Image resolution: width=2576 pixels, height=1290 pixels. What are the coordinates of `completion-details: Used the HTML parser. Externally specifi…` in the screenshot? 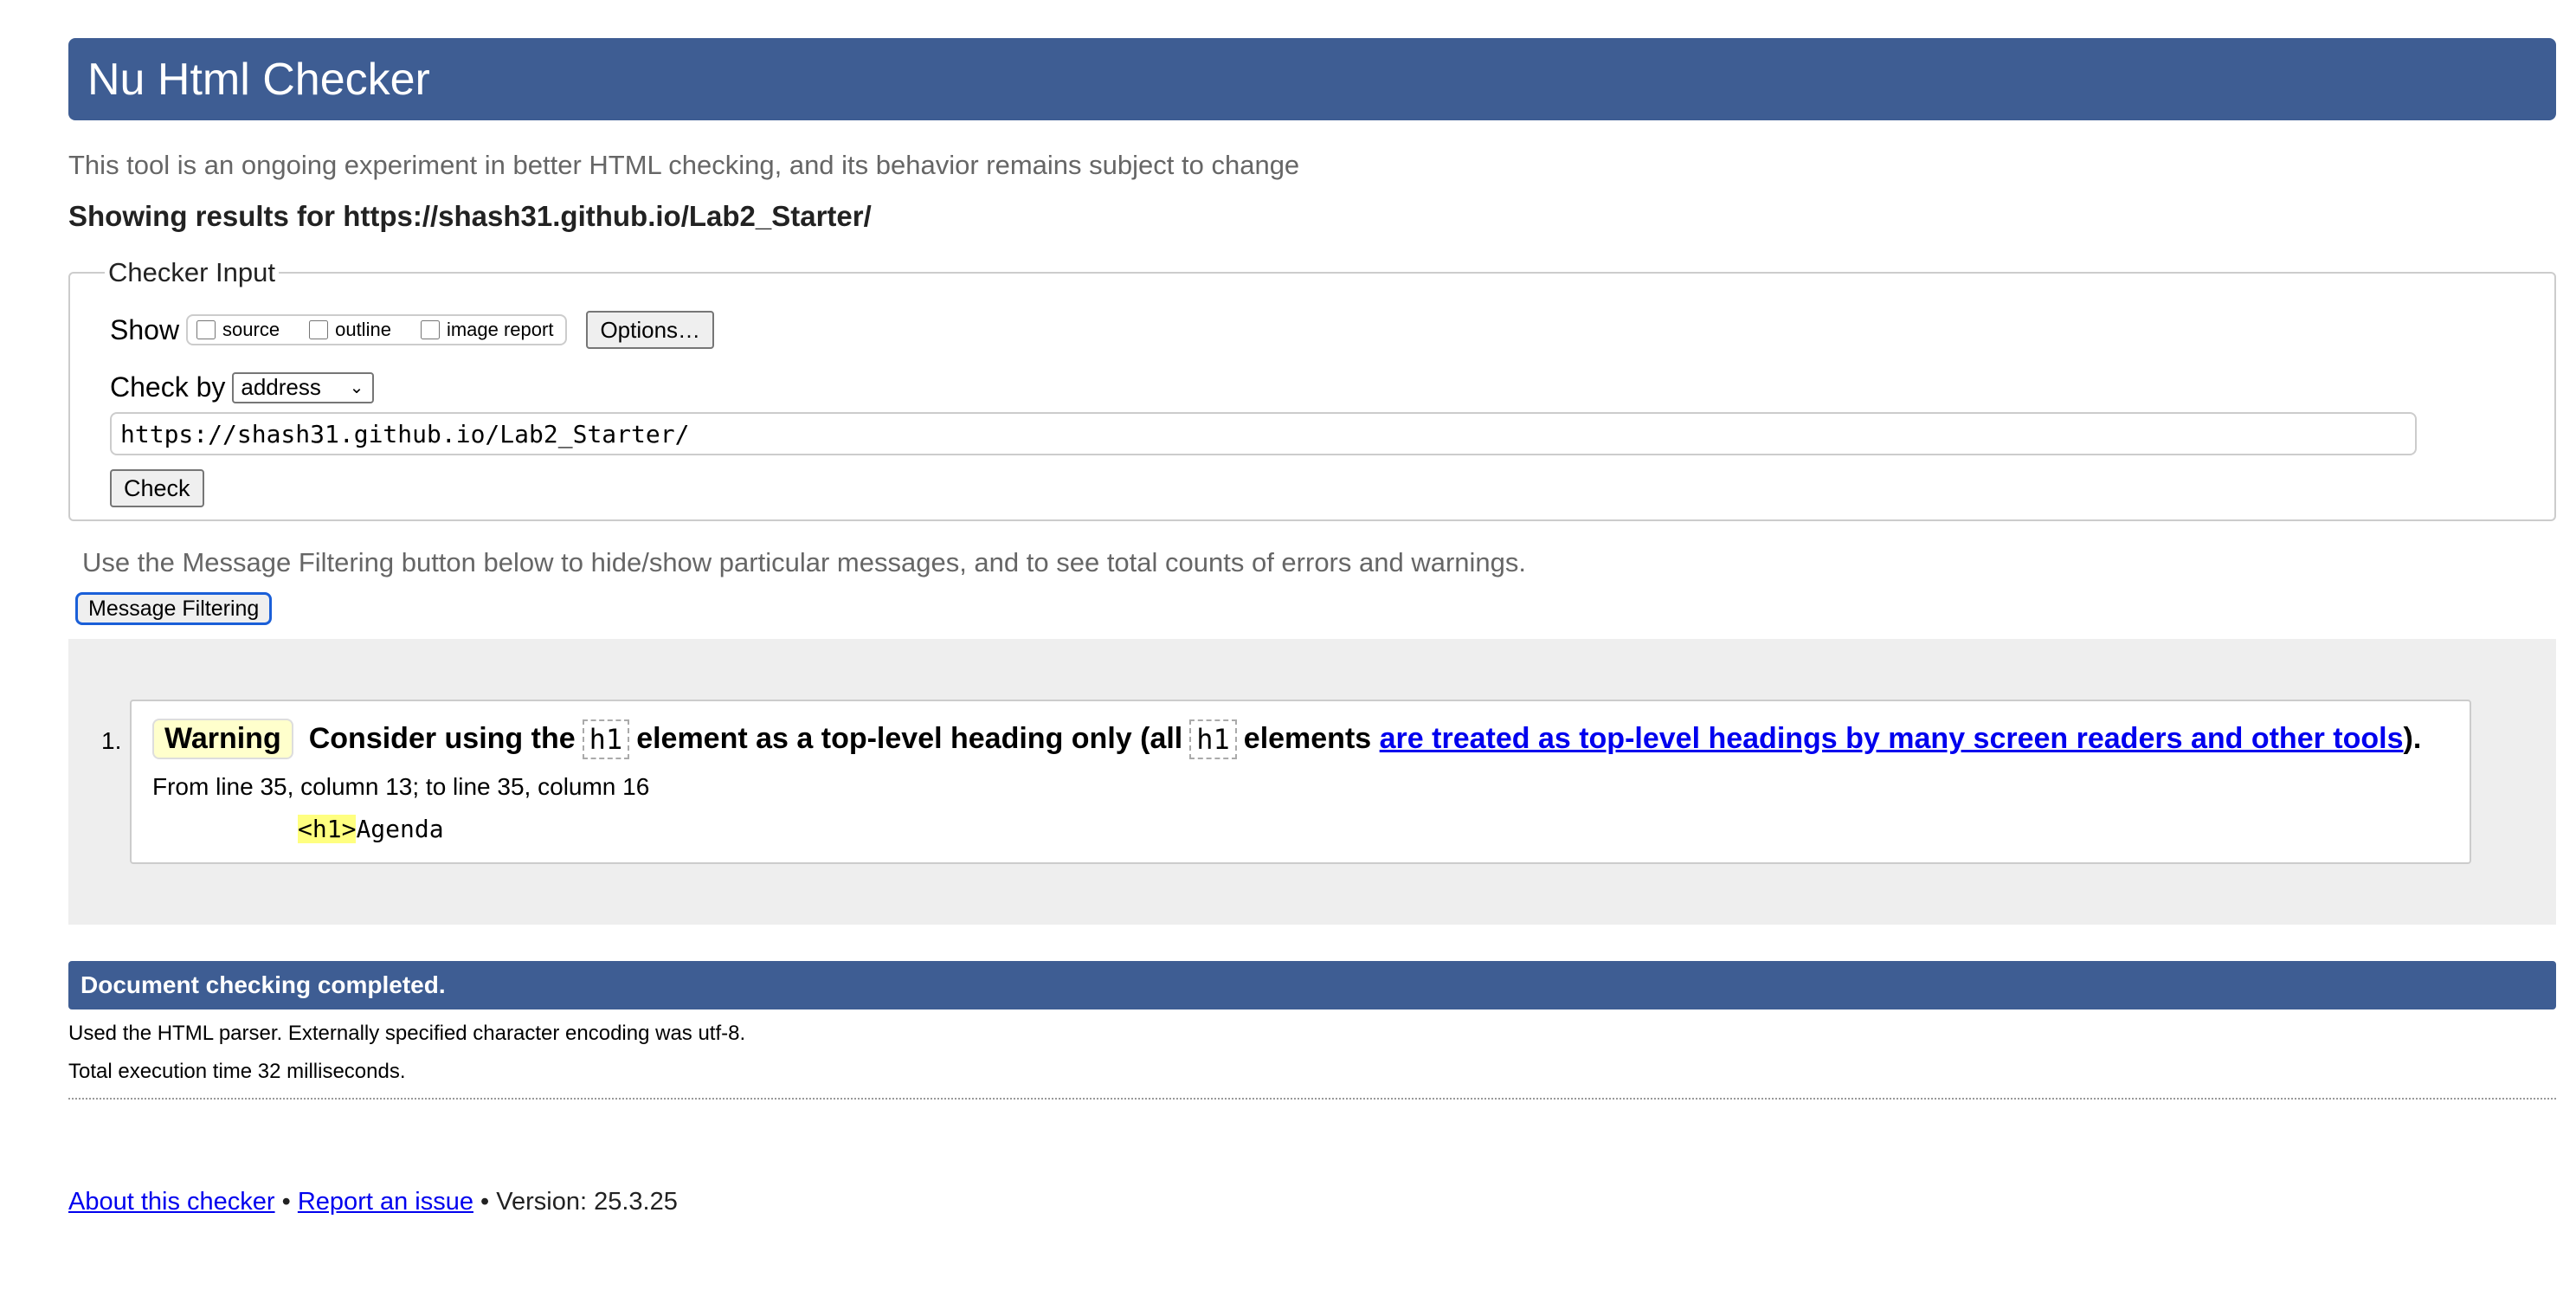 It's located at (1312, 1053).